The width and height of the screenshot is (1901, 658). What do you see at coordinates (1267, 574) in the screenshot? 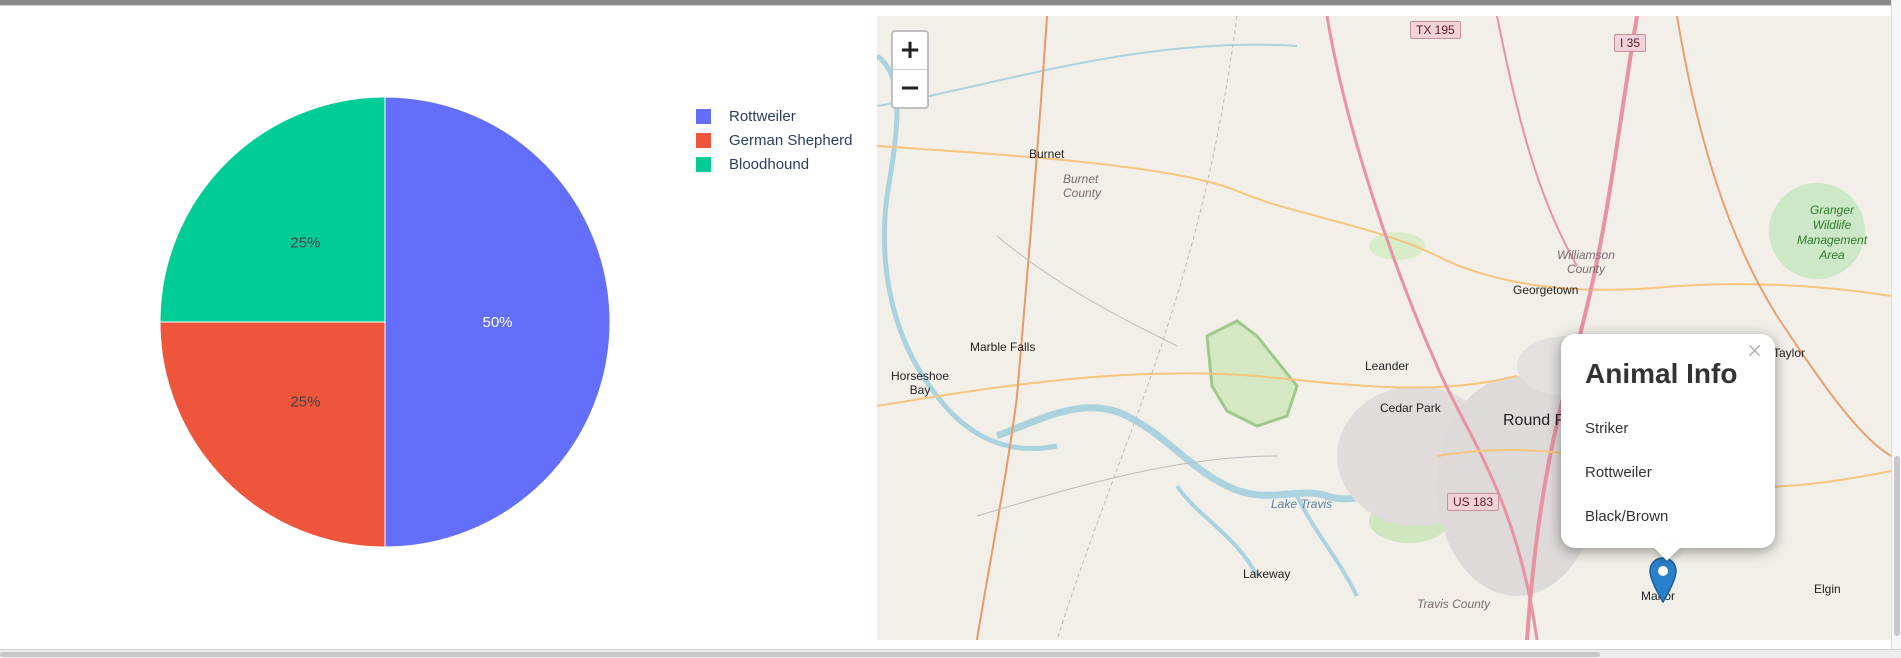
I see `place-lakeway: Lakeway` at bounding box center [1267, 574].